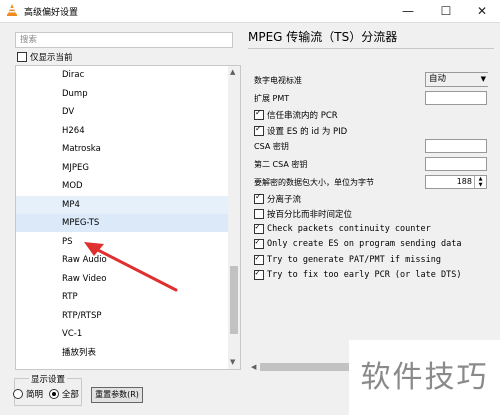  What do you see at coordinates (51, 13) in the screenshot?
I see `window-title: 高级偏好设置` at bounding box center [51, 13].